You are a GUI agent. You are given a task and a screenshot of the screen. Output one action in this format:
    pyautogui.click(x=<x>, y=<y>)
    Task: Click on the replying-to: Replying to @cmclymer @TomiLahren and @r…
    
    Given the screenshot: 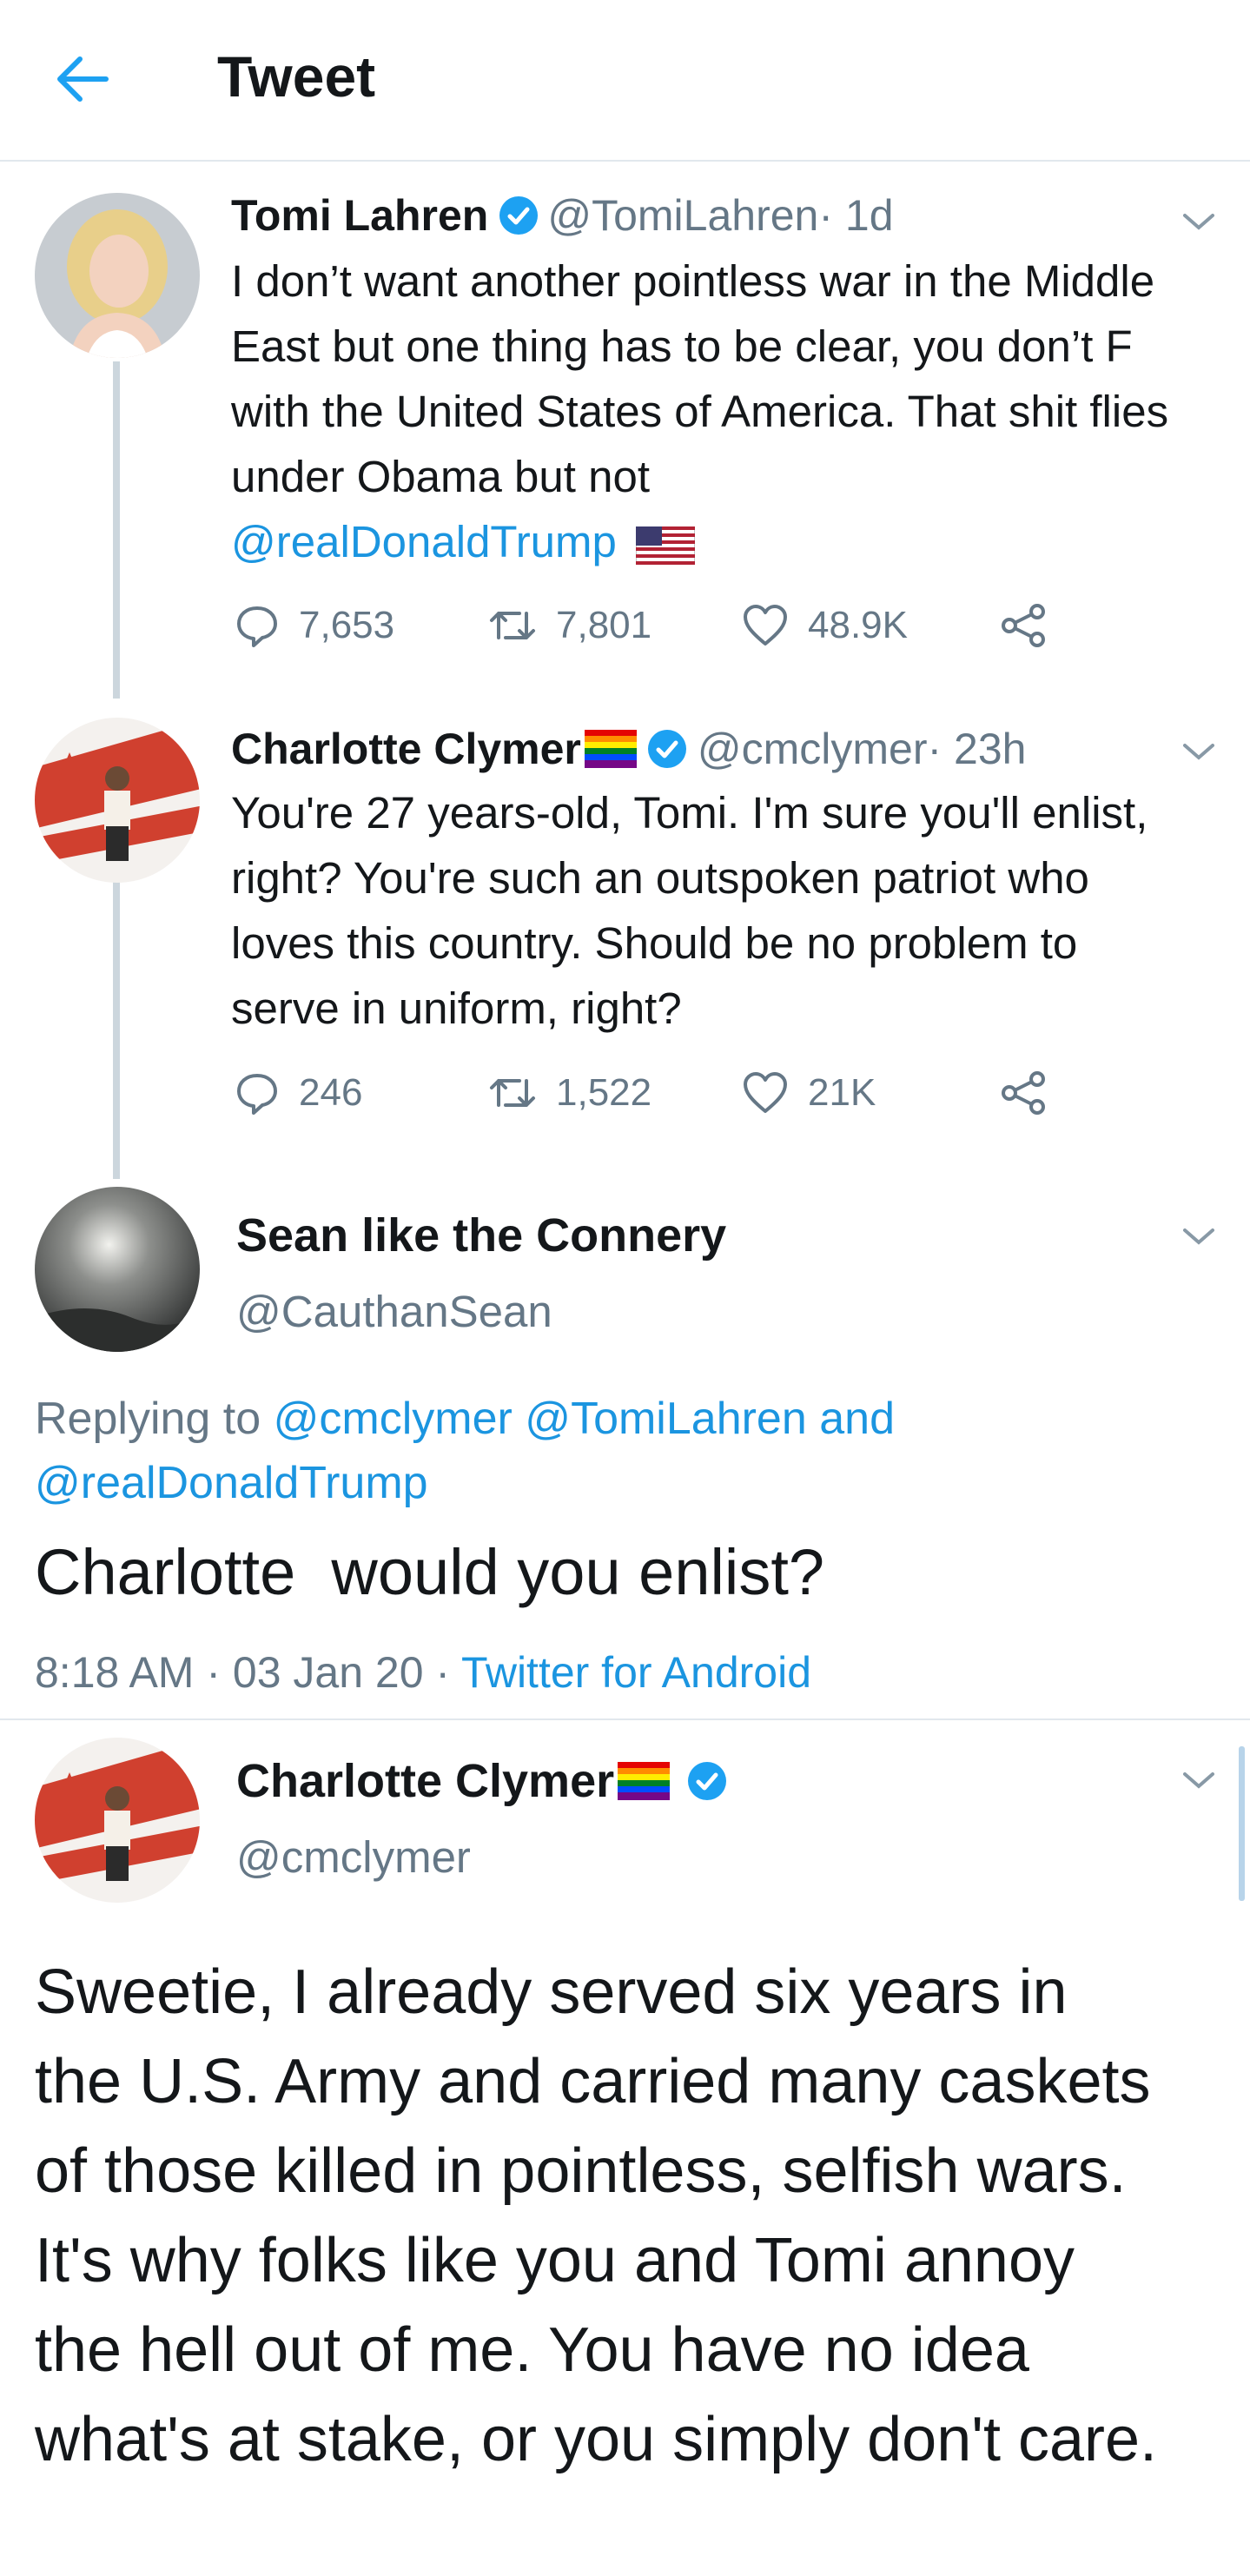 What is the action you would take?
    pyautogui.click(x=465, y=1451)
    